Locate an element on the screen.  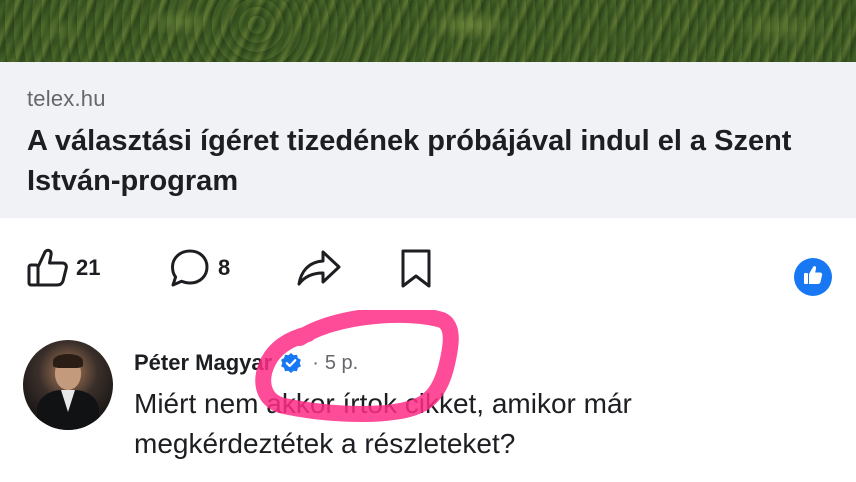
speech-bubble-icon is located at coordinates (190, 268).